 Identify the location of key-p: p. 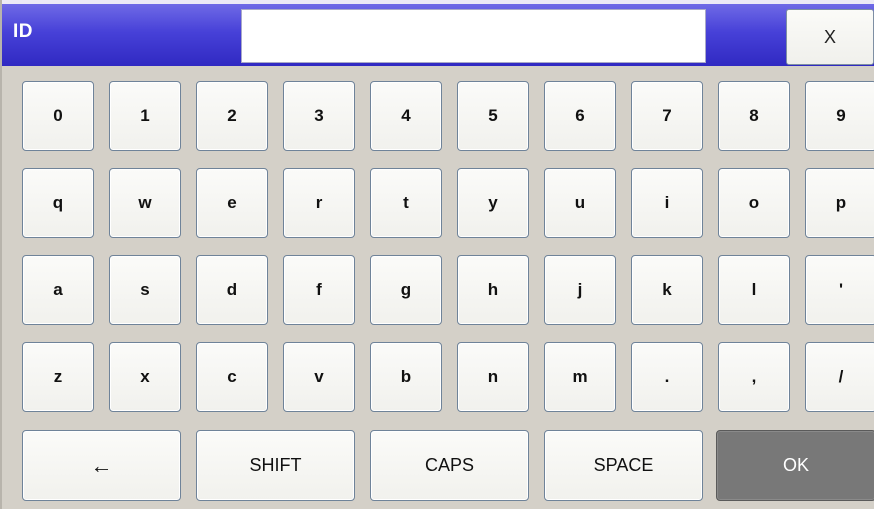
(839, 203).